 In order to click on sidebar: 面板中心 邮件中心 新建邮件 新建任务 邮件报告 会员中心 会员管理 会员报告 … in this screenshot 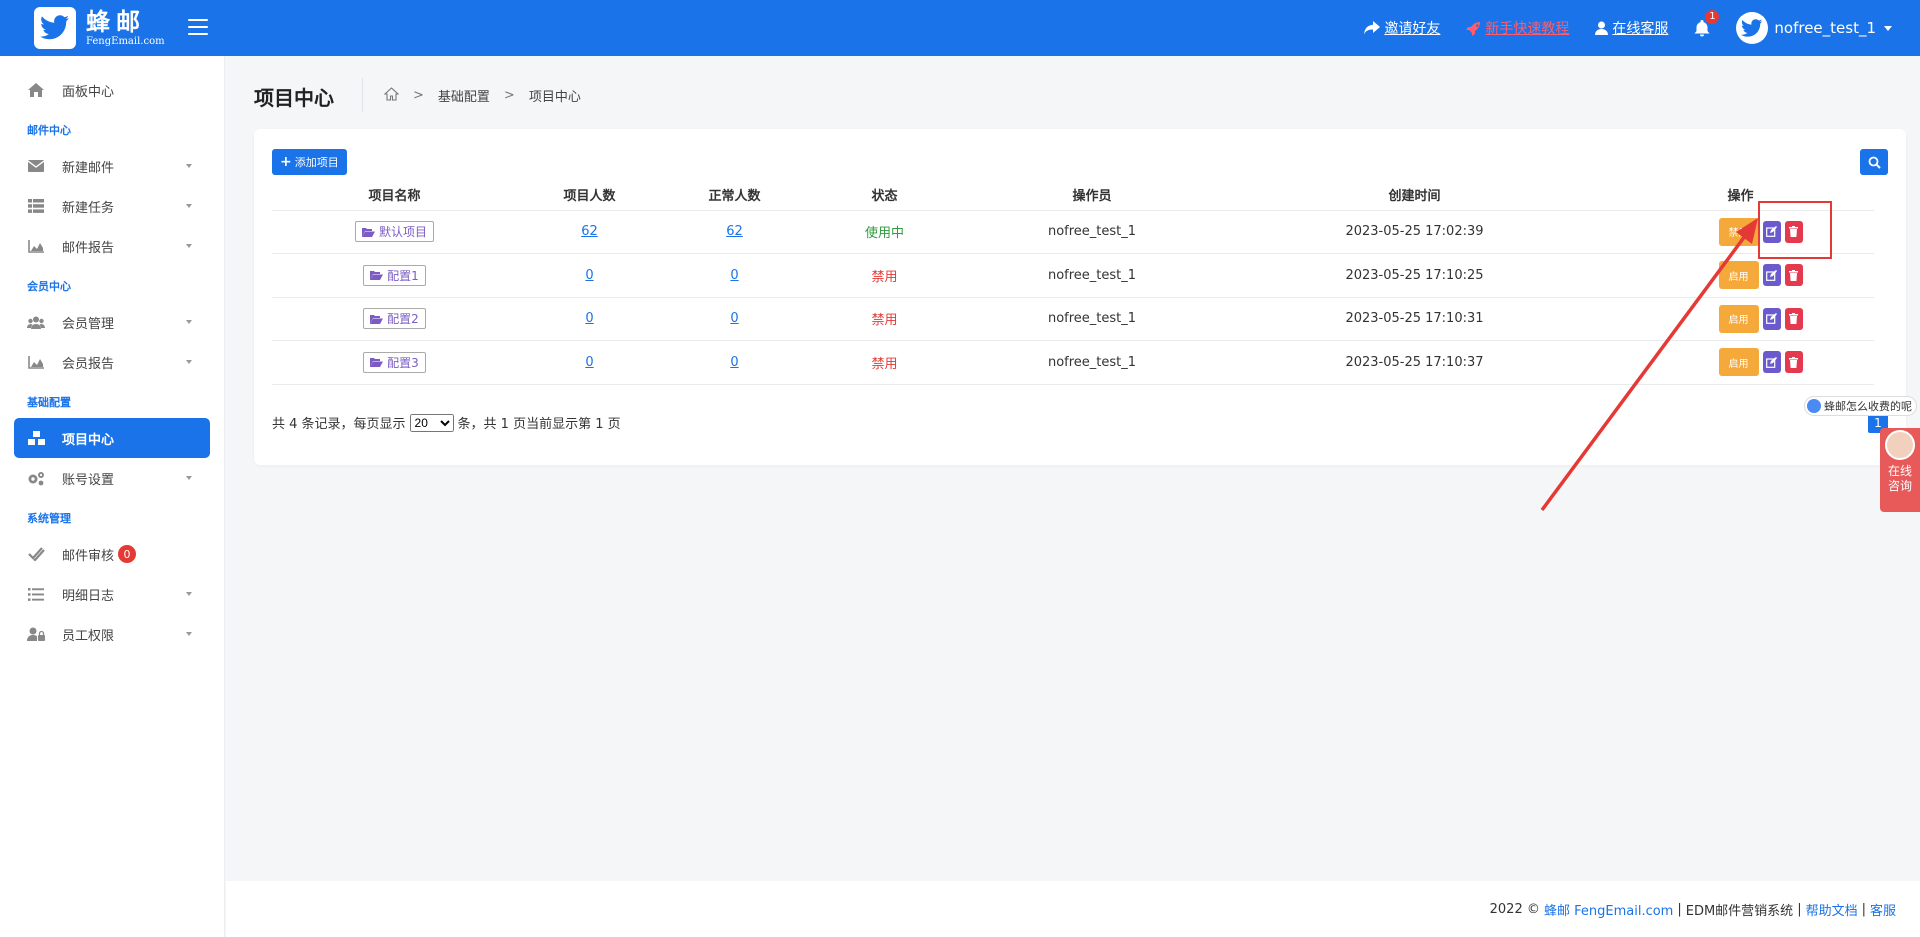, I will do `click(112, 496)`.